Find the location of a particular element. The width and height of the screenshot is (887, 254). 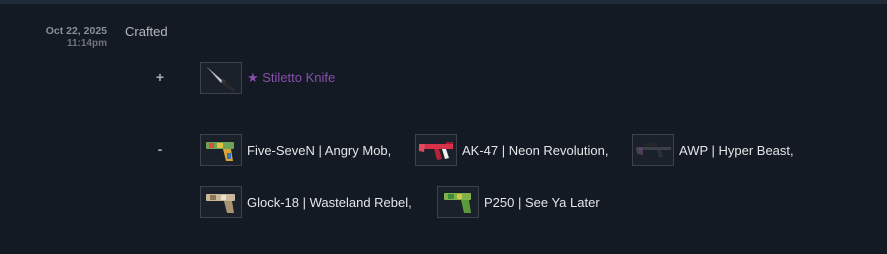

awp-icon is located at coordinates (653, 150).